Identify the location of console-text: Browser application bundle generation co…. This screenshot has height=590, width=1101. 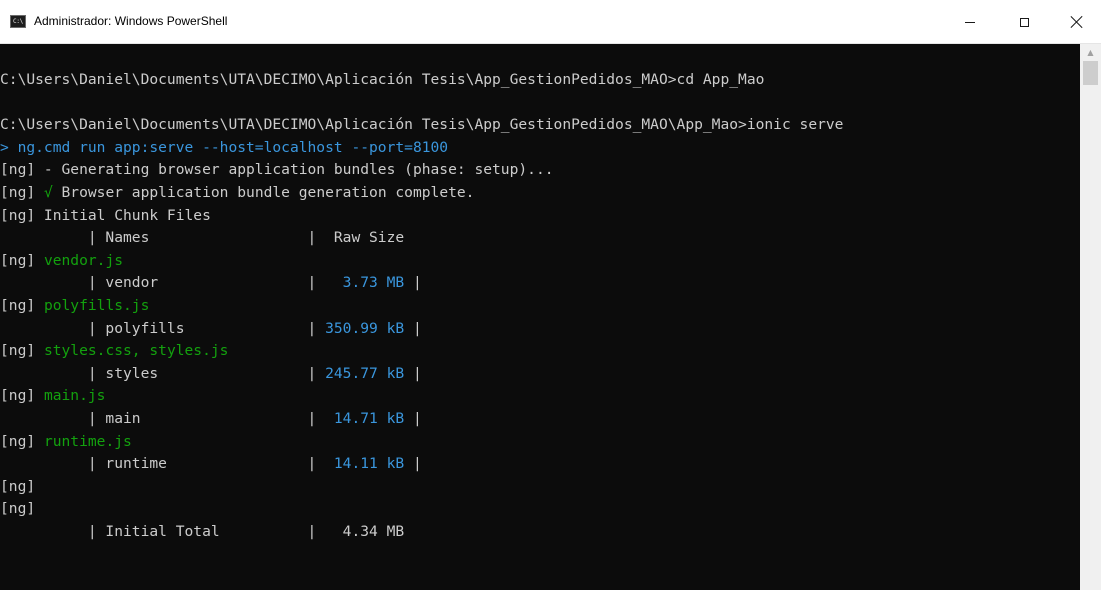
(263, 192).